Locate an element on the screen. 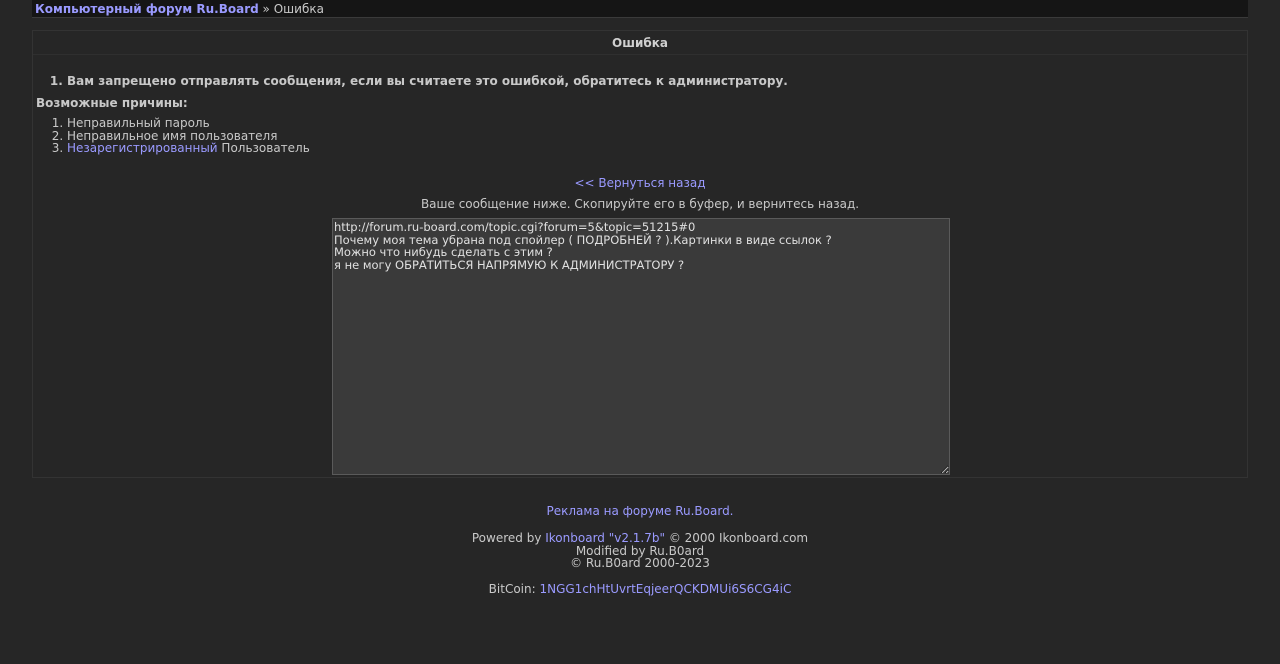 Image resolution: width=1280 pixels, height=664 pixels. ikonboard-link: Ikonboard "v2.1.7b" is located at coordinates (605, 538).